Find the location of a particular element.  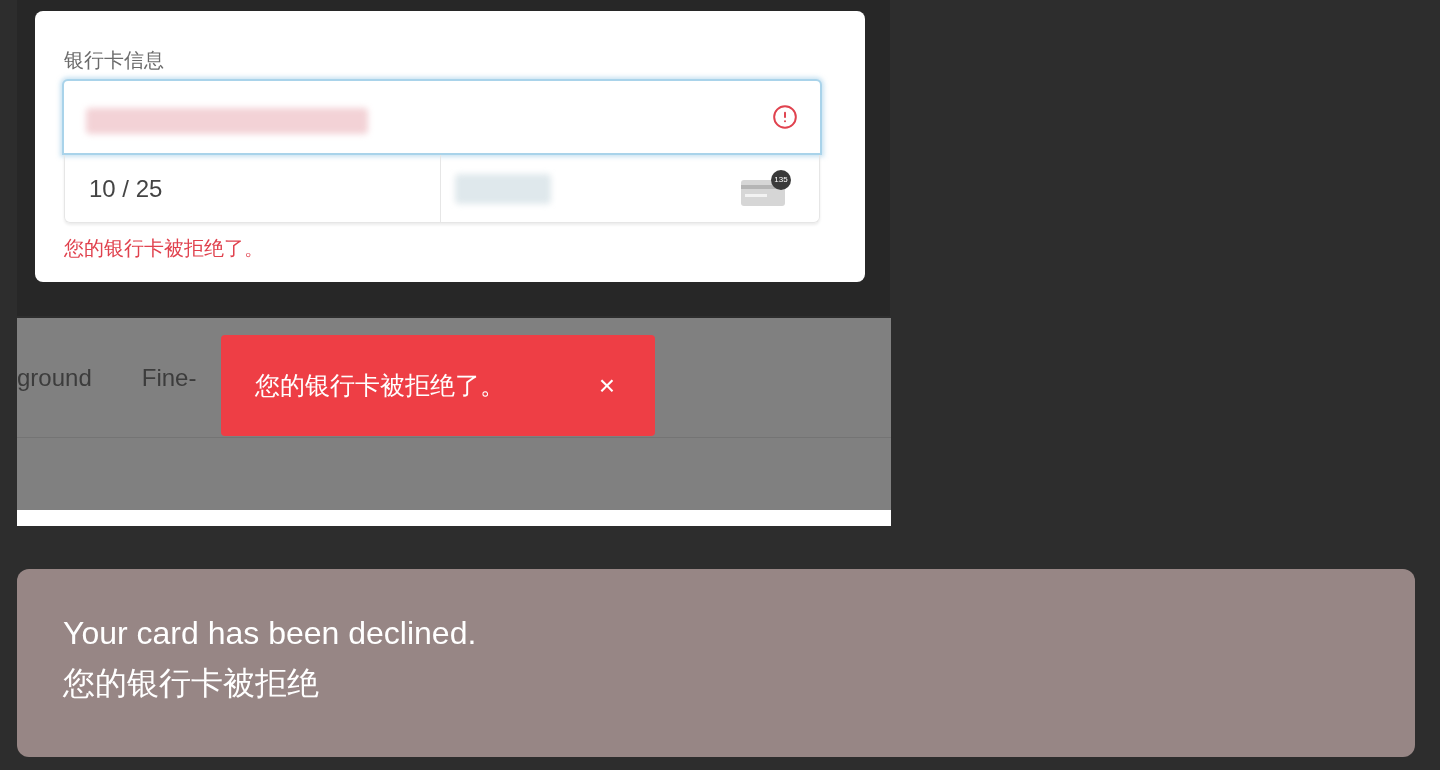

close-button: × is located at coordinates (606, 385).